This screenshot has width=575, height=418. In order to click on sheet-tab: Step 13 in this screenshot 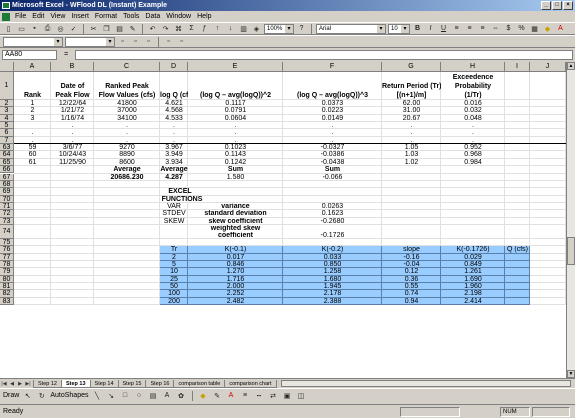, I will do `click(75, 383)`.